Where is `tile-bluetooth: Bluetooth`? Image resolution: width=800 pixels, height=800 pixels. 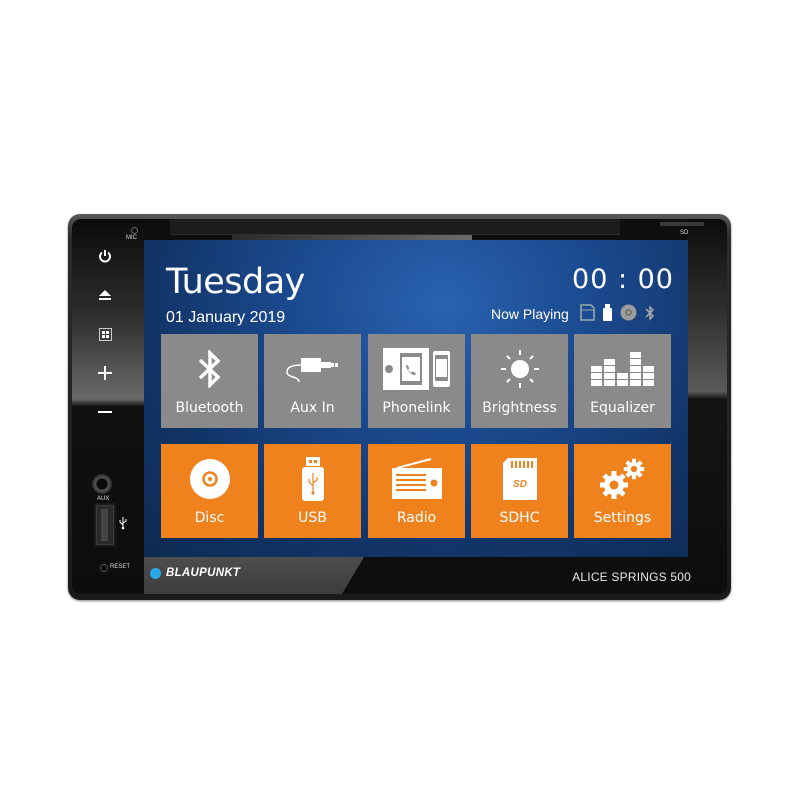
tile-bluetooth: Bluetooth is located at coordinates (209, 381).